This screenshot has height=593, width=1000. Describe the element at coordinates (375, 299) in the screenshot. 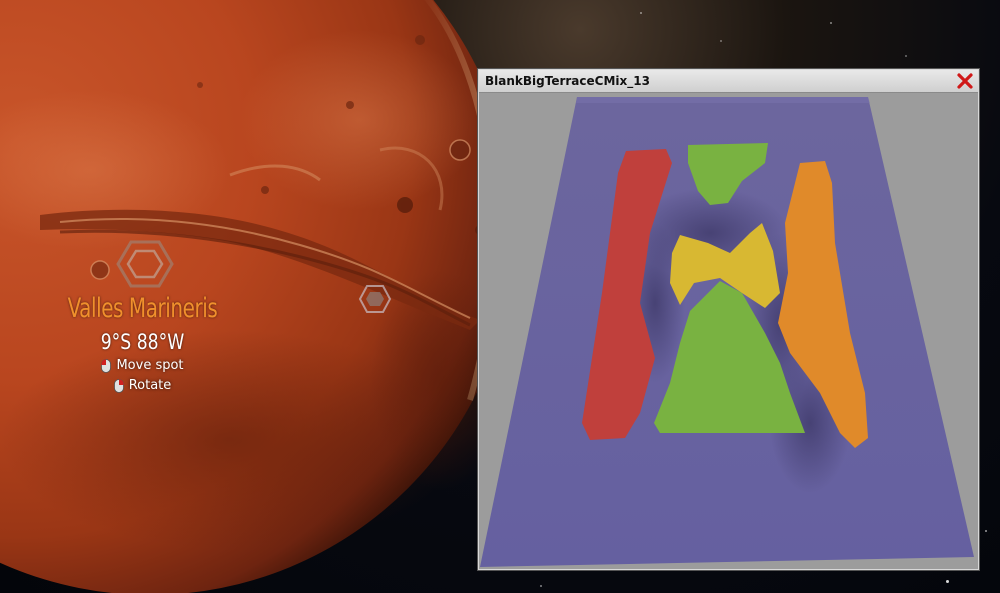

I see `selected-spot-marker` at that location.